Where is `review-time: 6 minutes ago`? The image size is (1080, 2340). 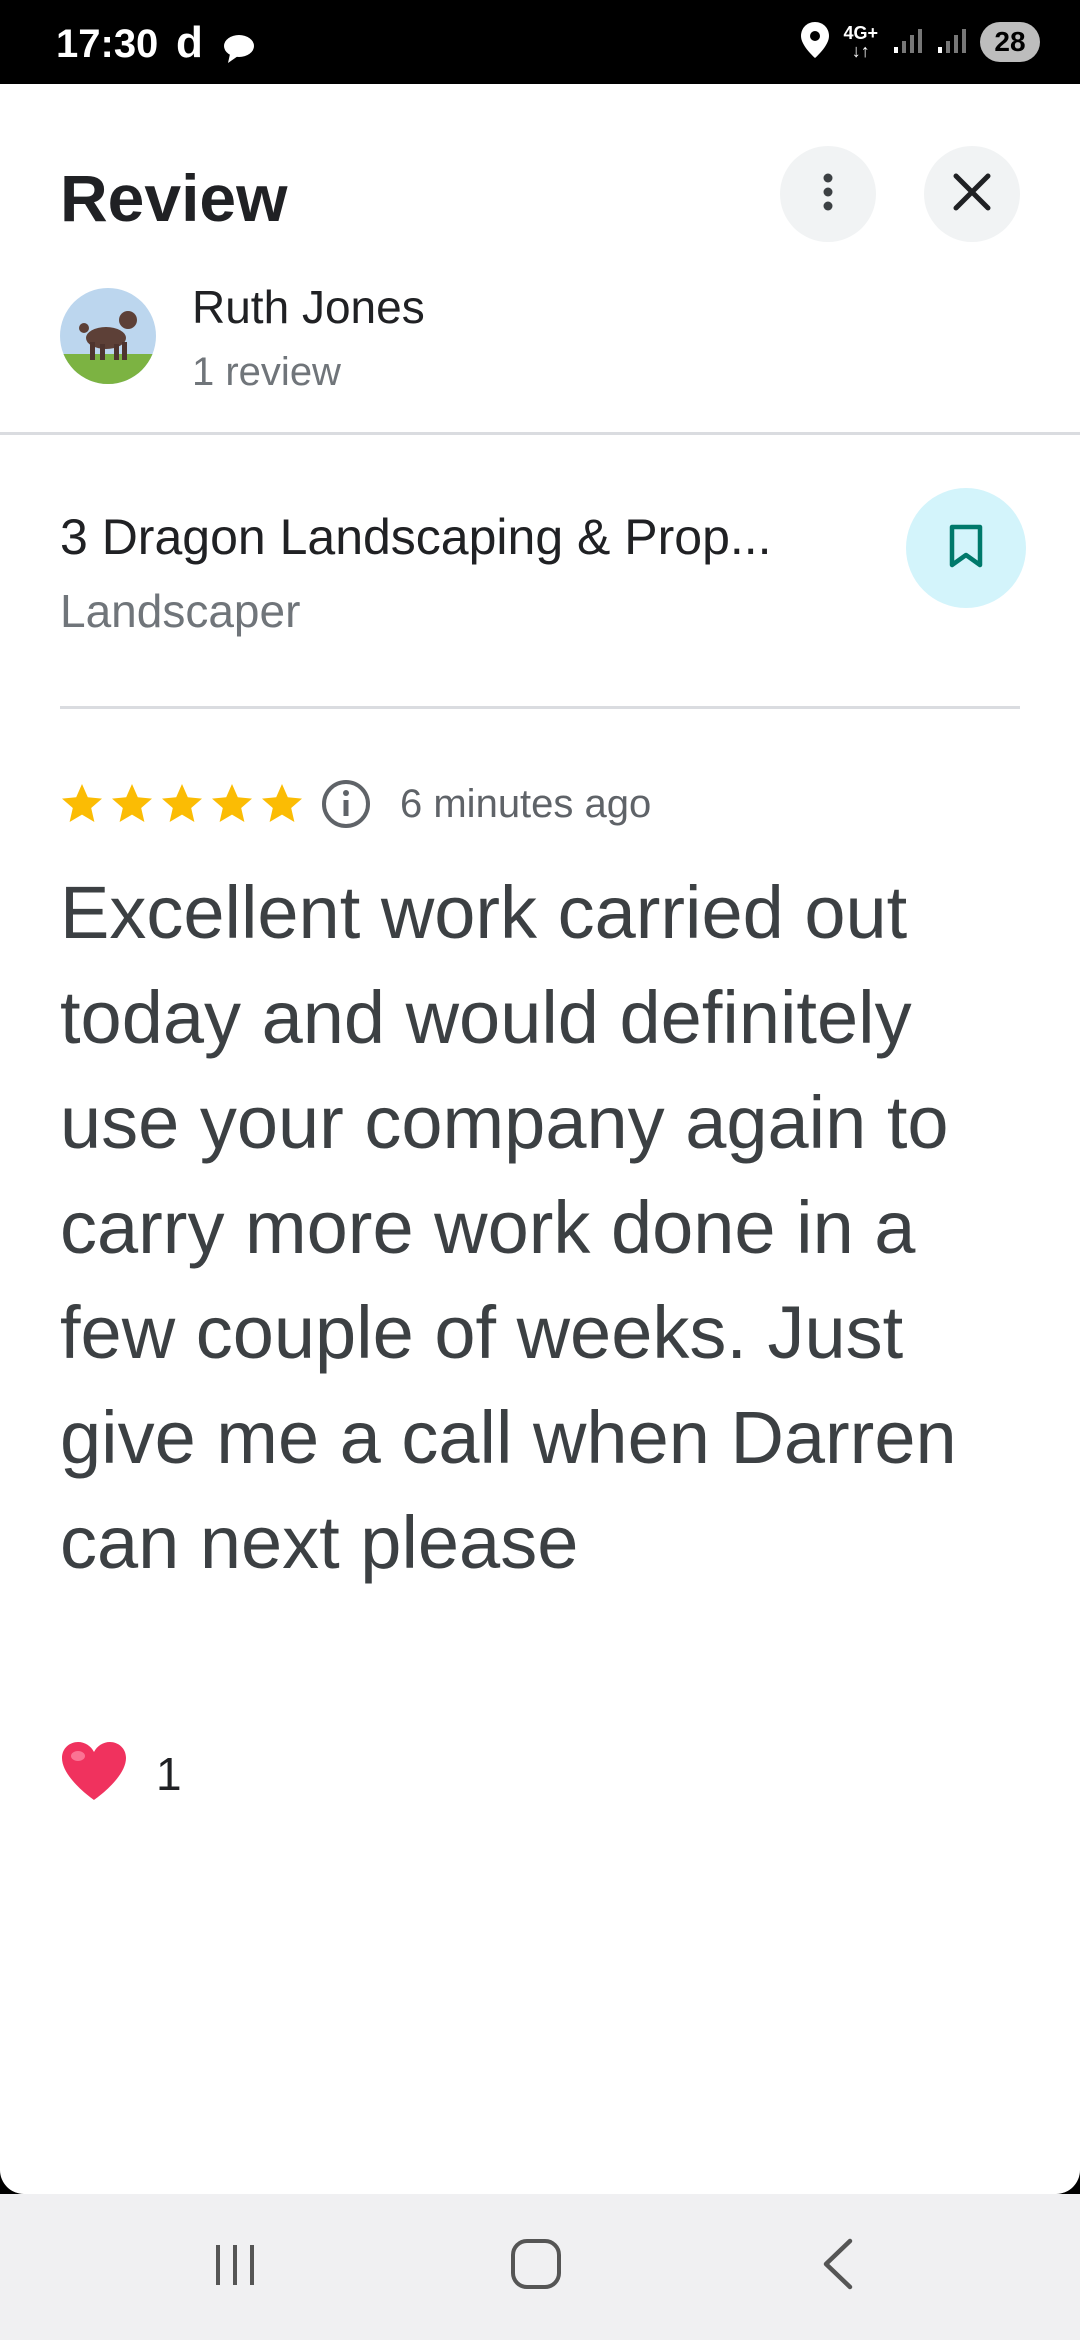
review-time: 6 minutes ago is located at coordinates (526, 803).